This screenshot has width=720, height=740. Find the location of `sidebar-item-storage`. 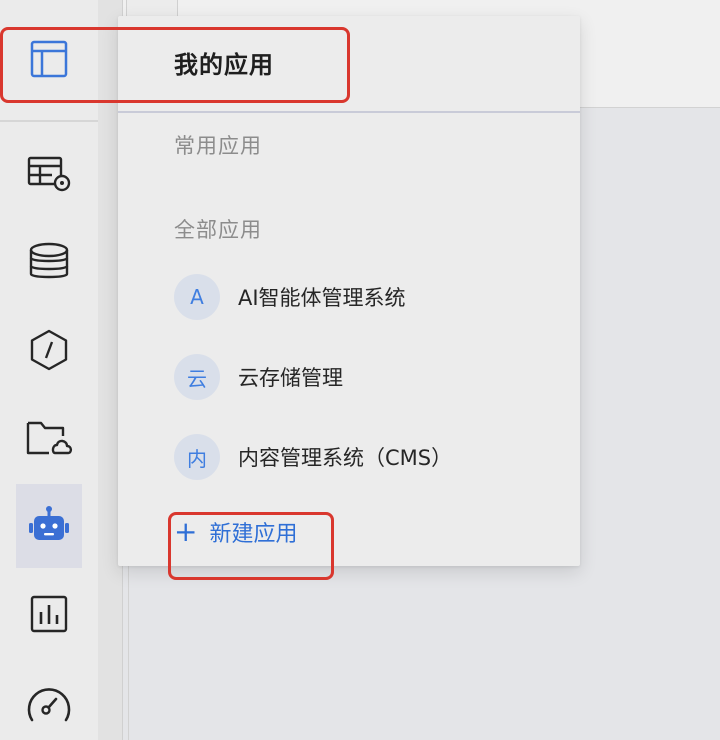

sidebar-item-storage is located at coordinates (49, 438).